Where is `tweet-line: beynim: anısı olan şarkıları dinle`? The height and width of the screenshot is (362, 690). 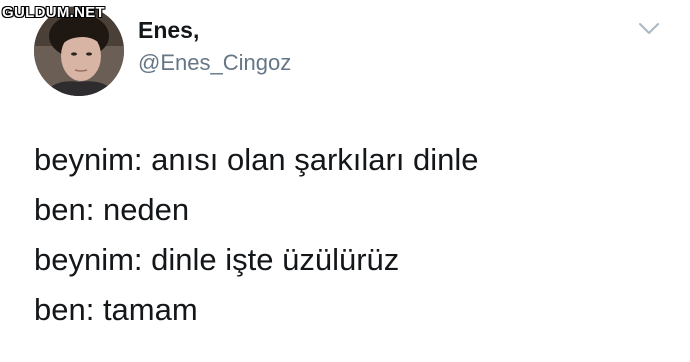
tweet-line: beynim: anısı olan şarkıları dinle is located at coordinates (256, 159).